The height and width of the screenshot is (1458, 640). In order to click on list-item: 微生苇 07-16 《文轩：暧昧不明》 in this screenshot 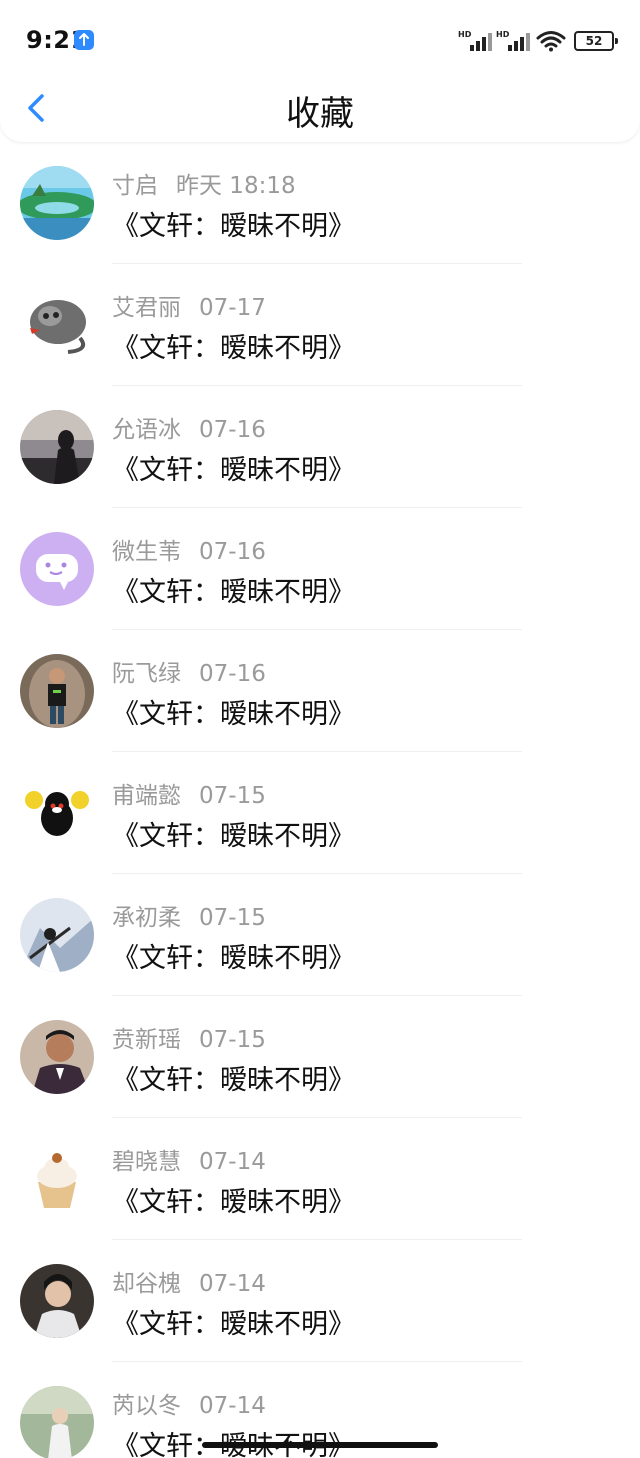, I will do `click(320, 569)`.